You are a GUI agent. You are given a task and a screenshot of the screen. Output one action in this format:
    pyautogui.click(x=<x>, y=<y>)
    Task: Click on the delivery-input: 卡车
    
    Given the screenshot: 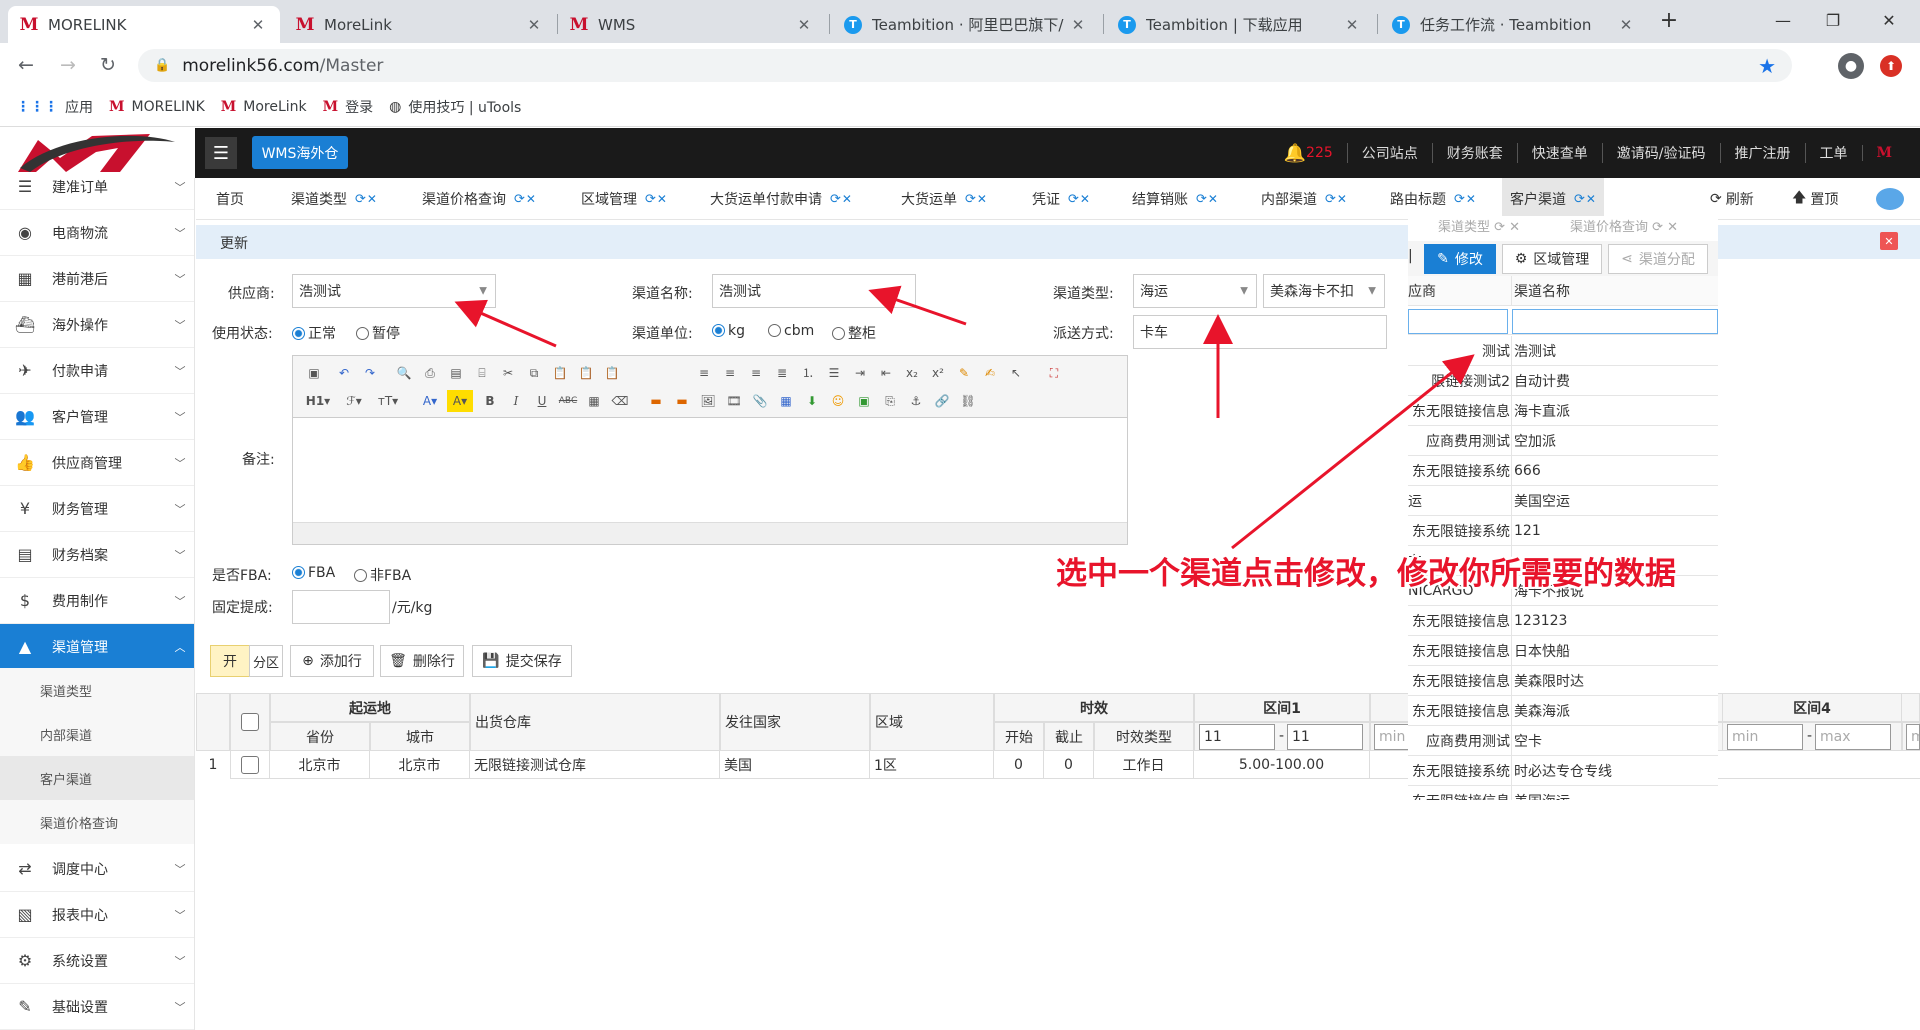 What is the action you would take?
    pyautogui.click(x=1260, y=332)
    